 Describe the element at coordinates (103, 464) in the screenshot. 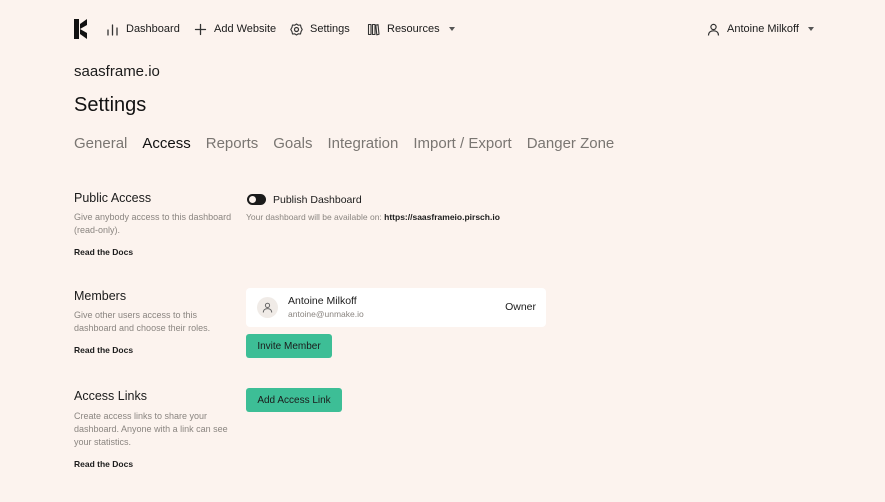

I see `access-links-docs-link: Read the Docs` at that location.